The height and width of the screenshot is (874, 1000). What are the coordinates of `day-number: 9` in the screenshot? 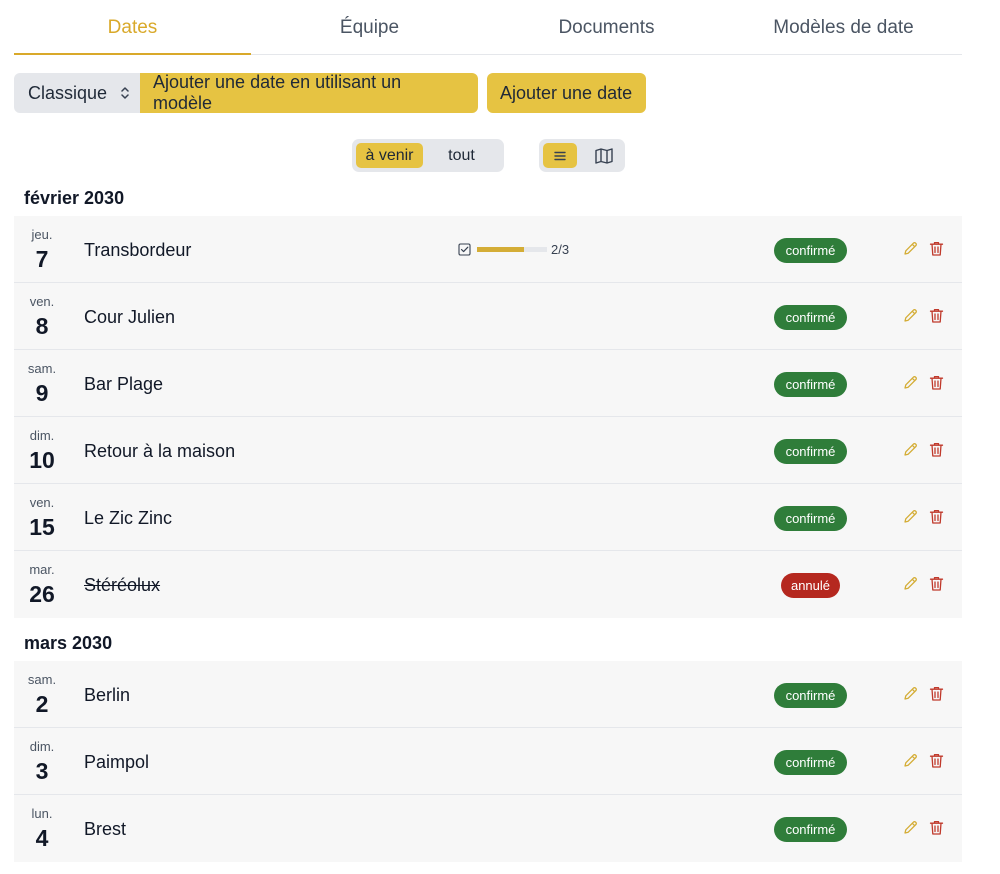 It's located at (42, 393).